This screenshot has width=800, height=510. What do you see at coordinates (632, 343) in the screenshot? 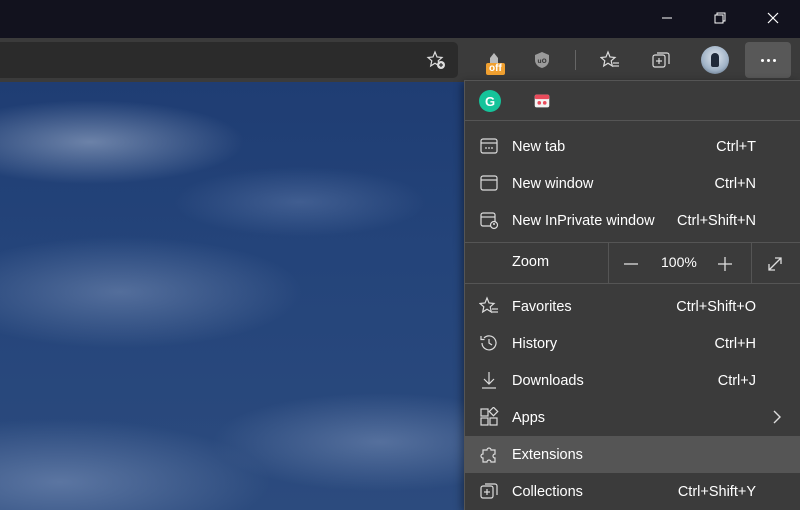
I see `menu-item-history: History Ctrl+H` at bounding box center [632, 343].